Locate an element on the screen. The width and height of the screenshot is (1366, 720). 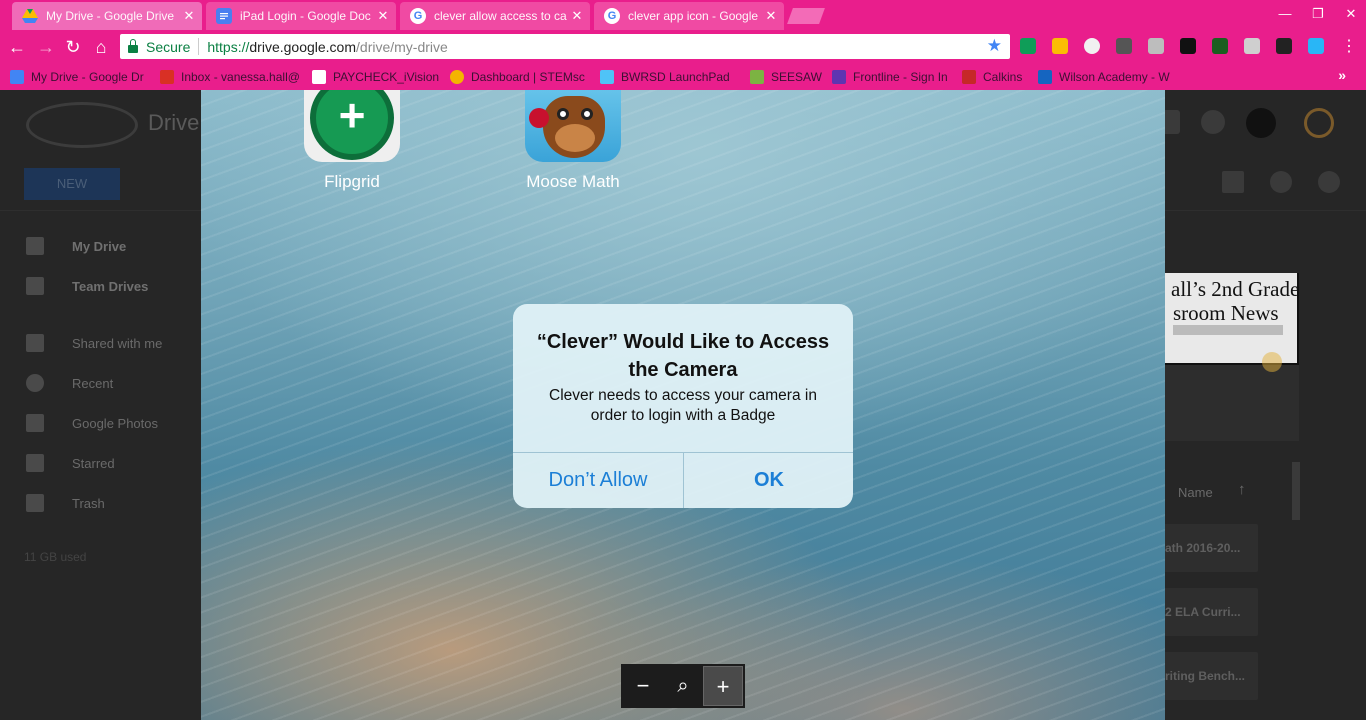
avatar is located at coordinates (1261, 123).